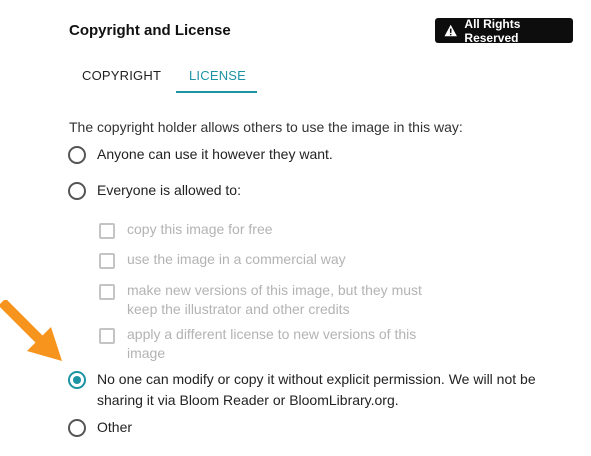  I want to click on radio-option-other: Other, so click(100, 428).